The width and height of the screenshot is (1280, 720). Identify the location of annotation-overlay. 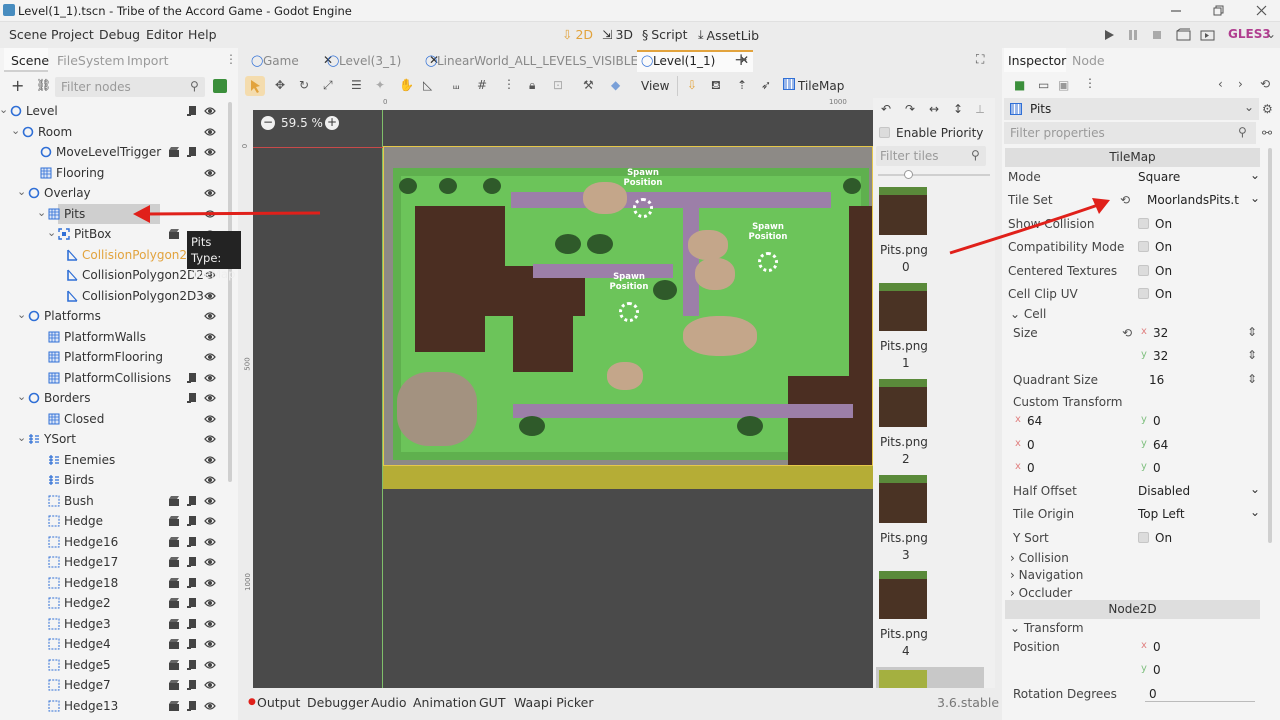
(621, 226).